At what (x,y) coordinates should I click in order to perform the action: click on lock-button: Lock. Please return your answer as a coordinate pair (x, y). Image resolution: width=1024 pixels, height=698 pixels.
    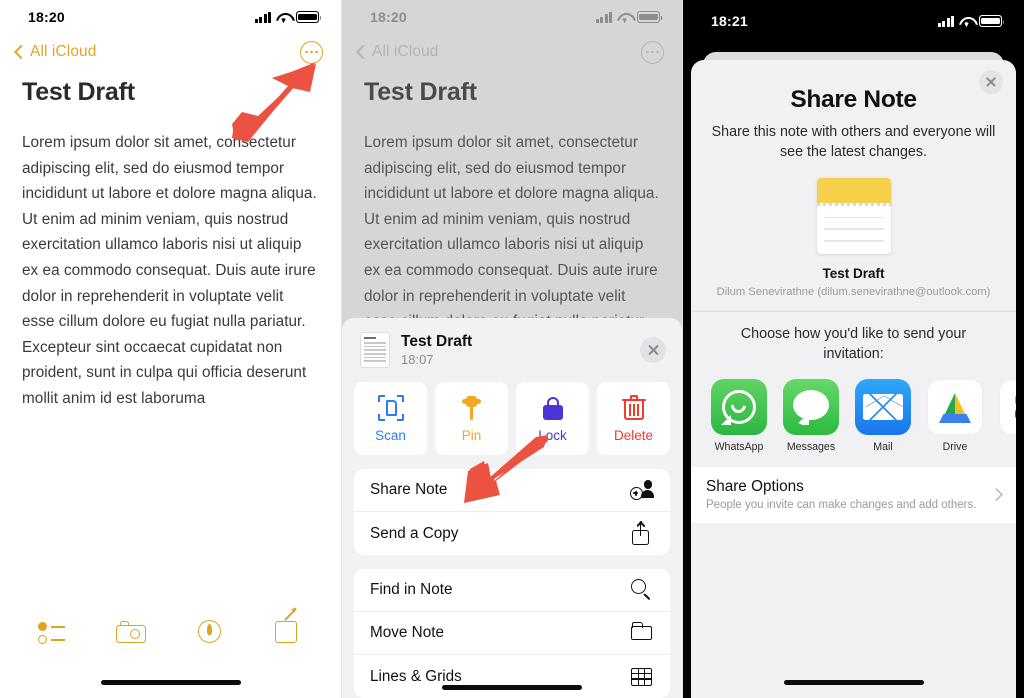
    Looking at the image, I should click on (552, 418).